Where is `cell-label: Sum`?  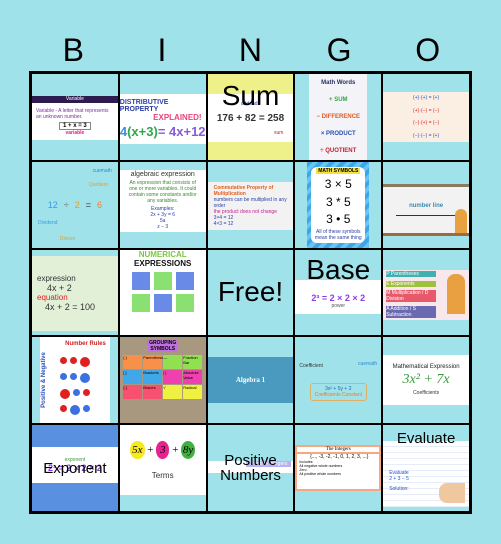 cell-label: Sum is located at coordinates (250, 95).